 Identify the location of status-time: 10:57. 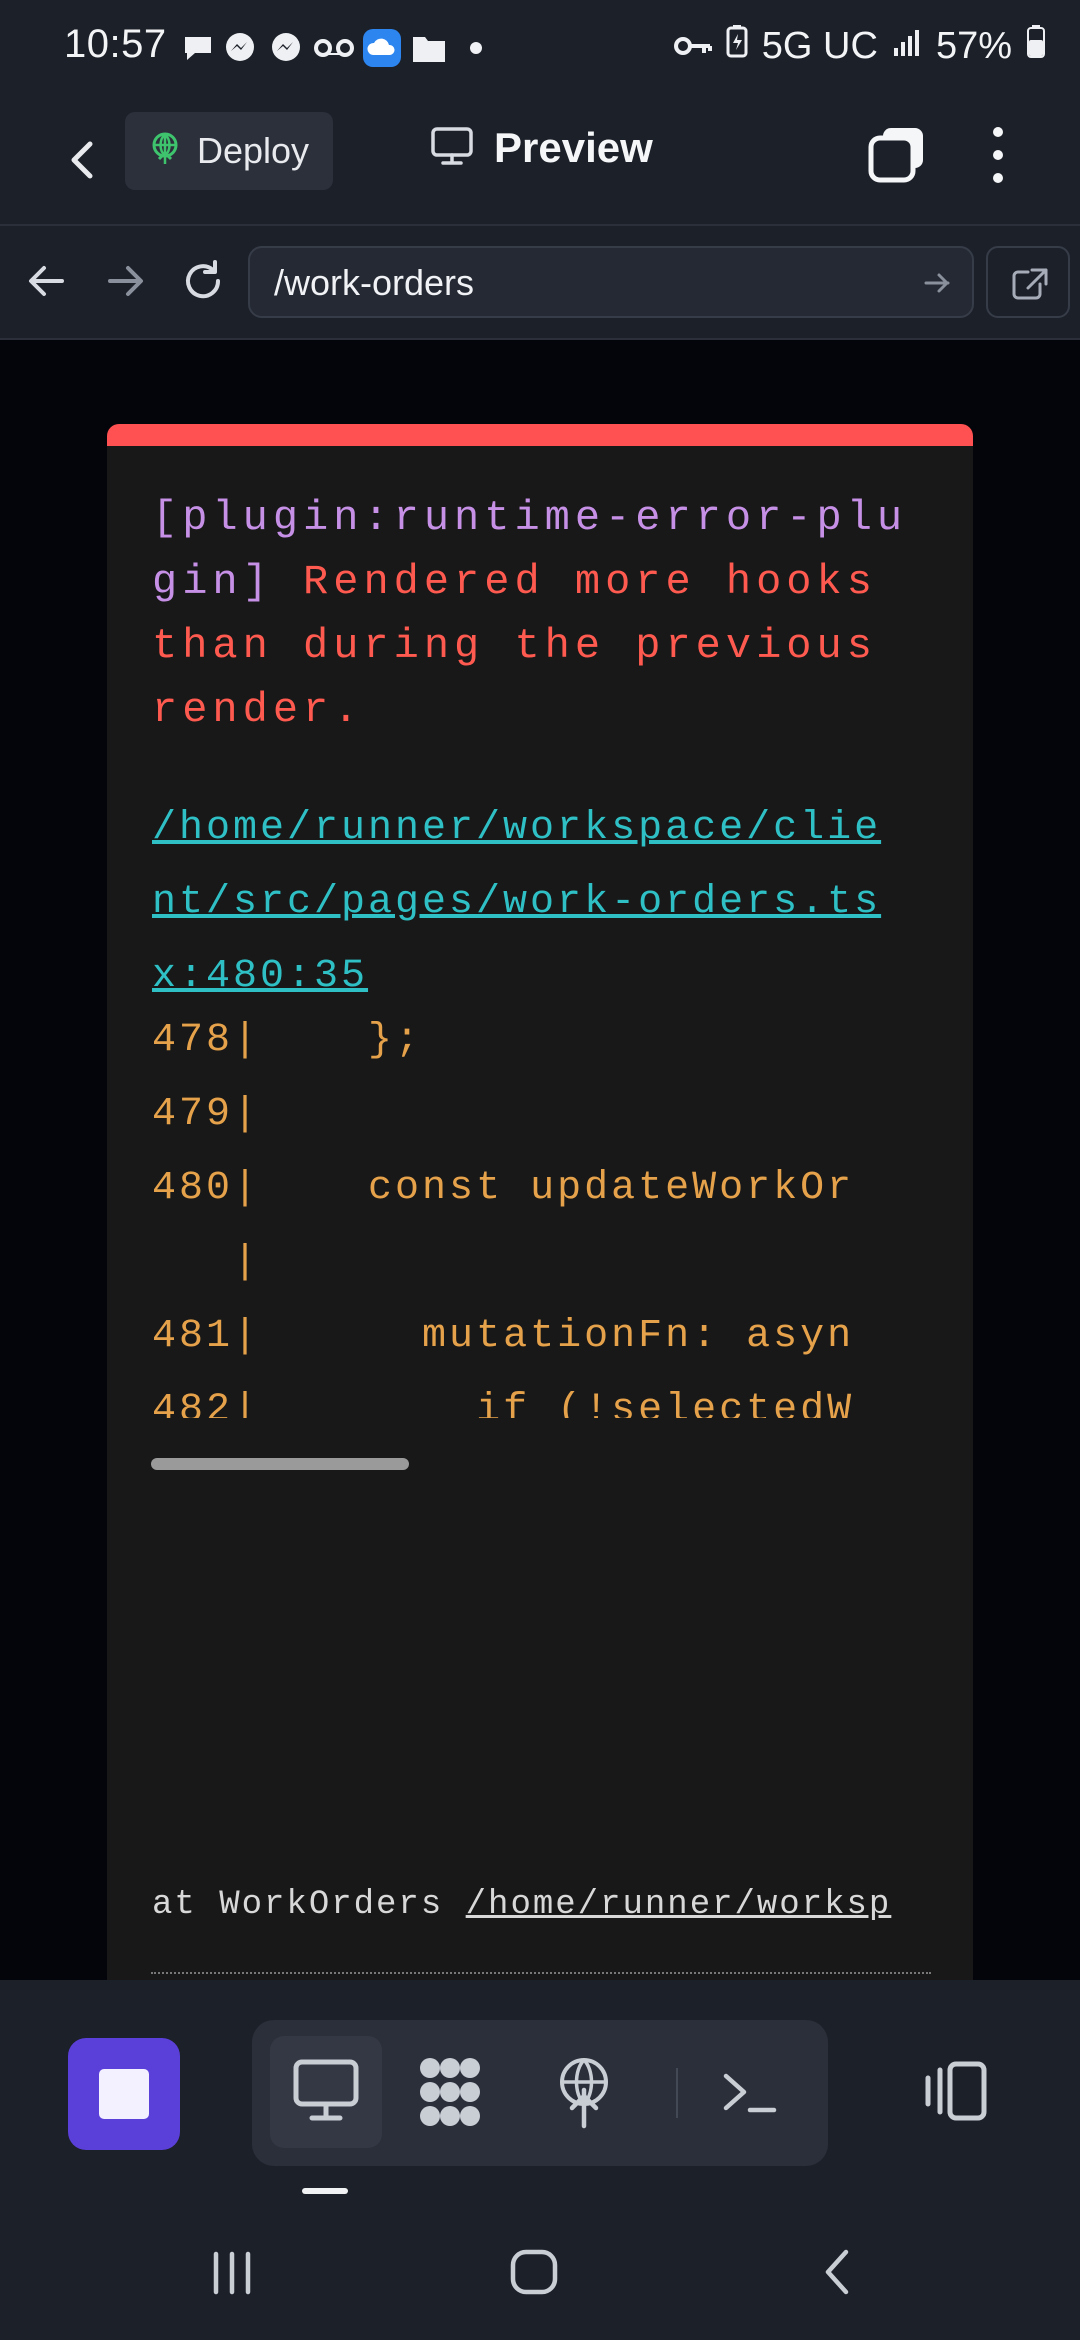
(115, 44).